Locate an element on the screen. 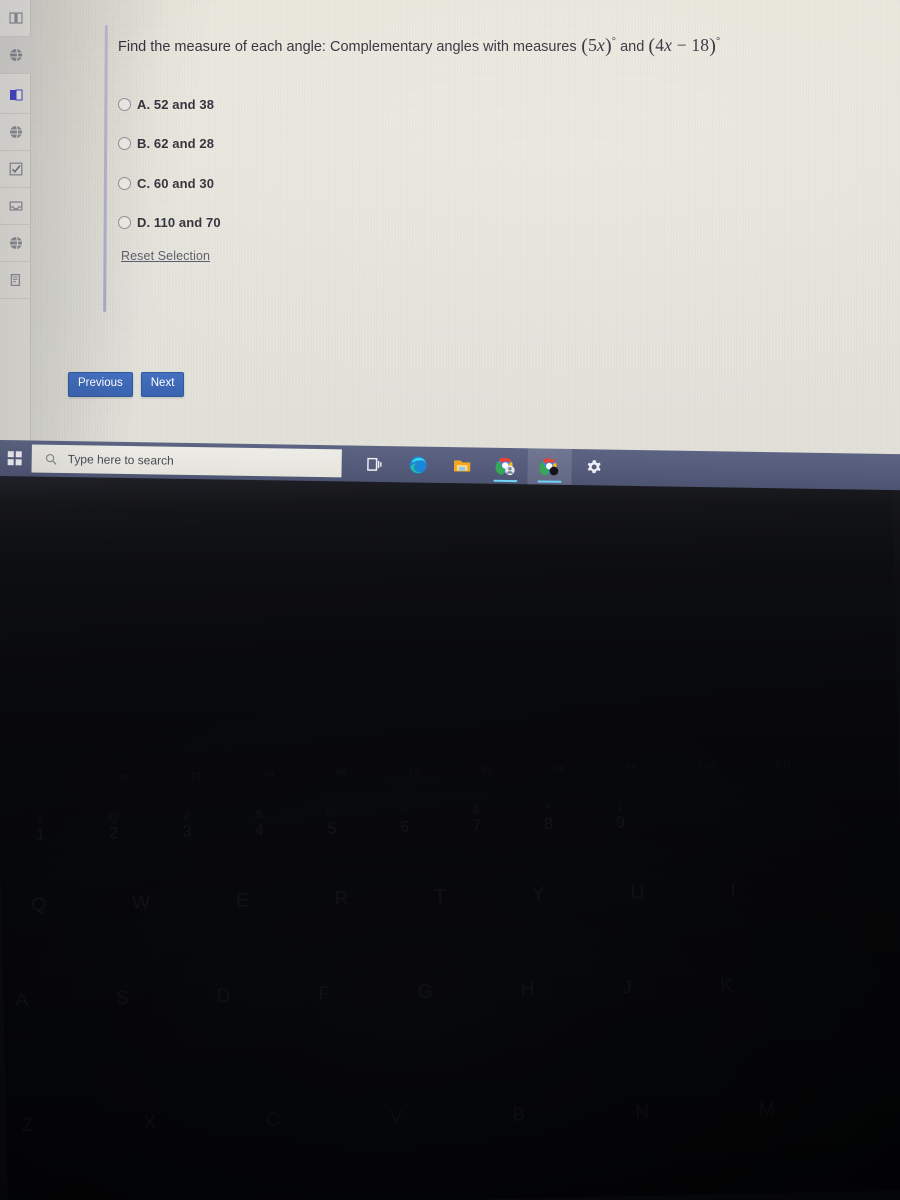  key-2: @2 is located at coordinates (113, 825).